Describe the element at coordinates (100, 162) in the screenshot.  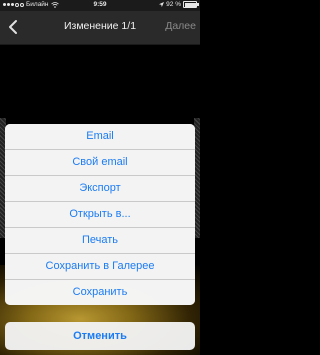
I see `action-own-email: Свой email` at that location.